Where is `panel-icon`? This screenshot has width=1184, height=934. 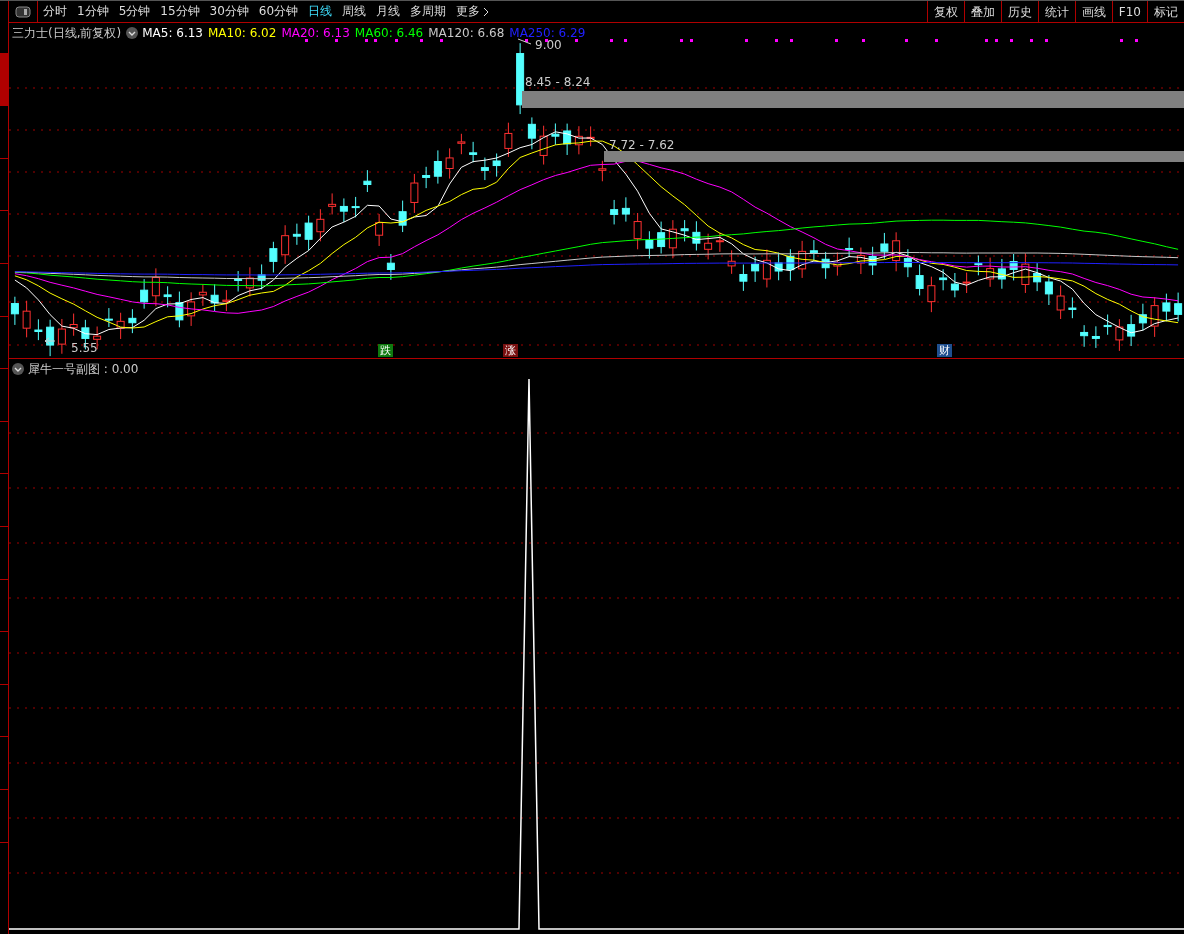
panel-icon is located at coordinates (23, 12).